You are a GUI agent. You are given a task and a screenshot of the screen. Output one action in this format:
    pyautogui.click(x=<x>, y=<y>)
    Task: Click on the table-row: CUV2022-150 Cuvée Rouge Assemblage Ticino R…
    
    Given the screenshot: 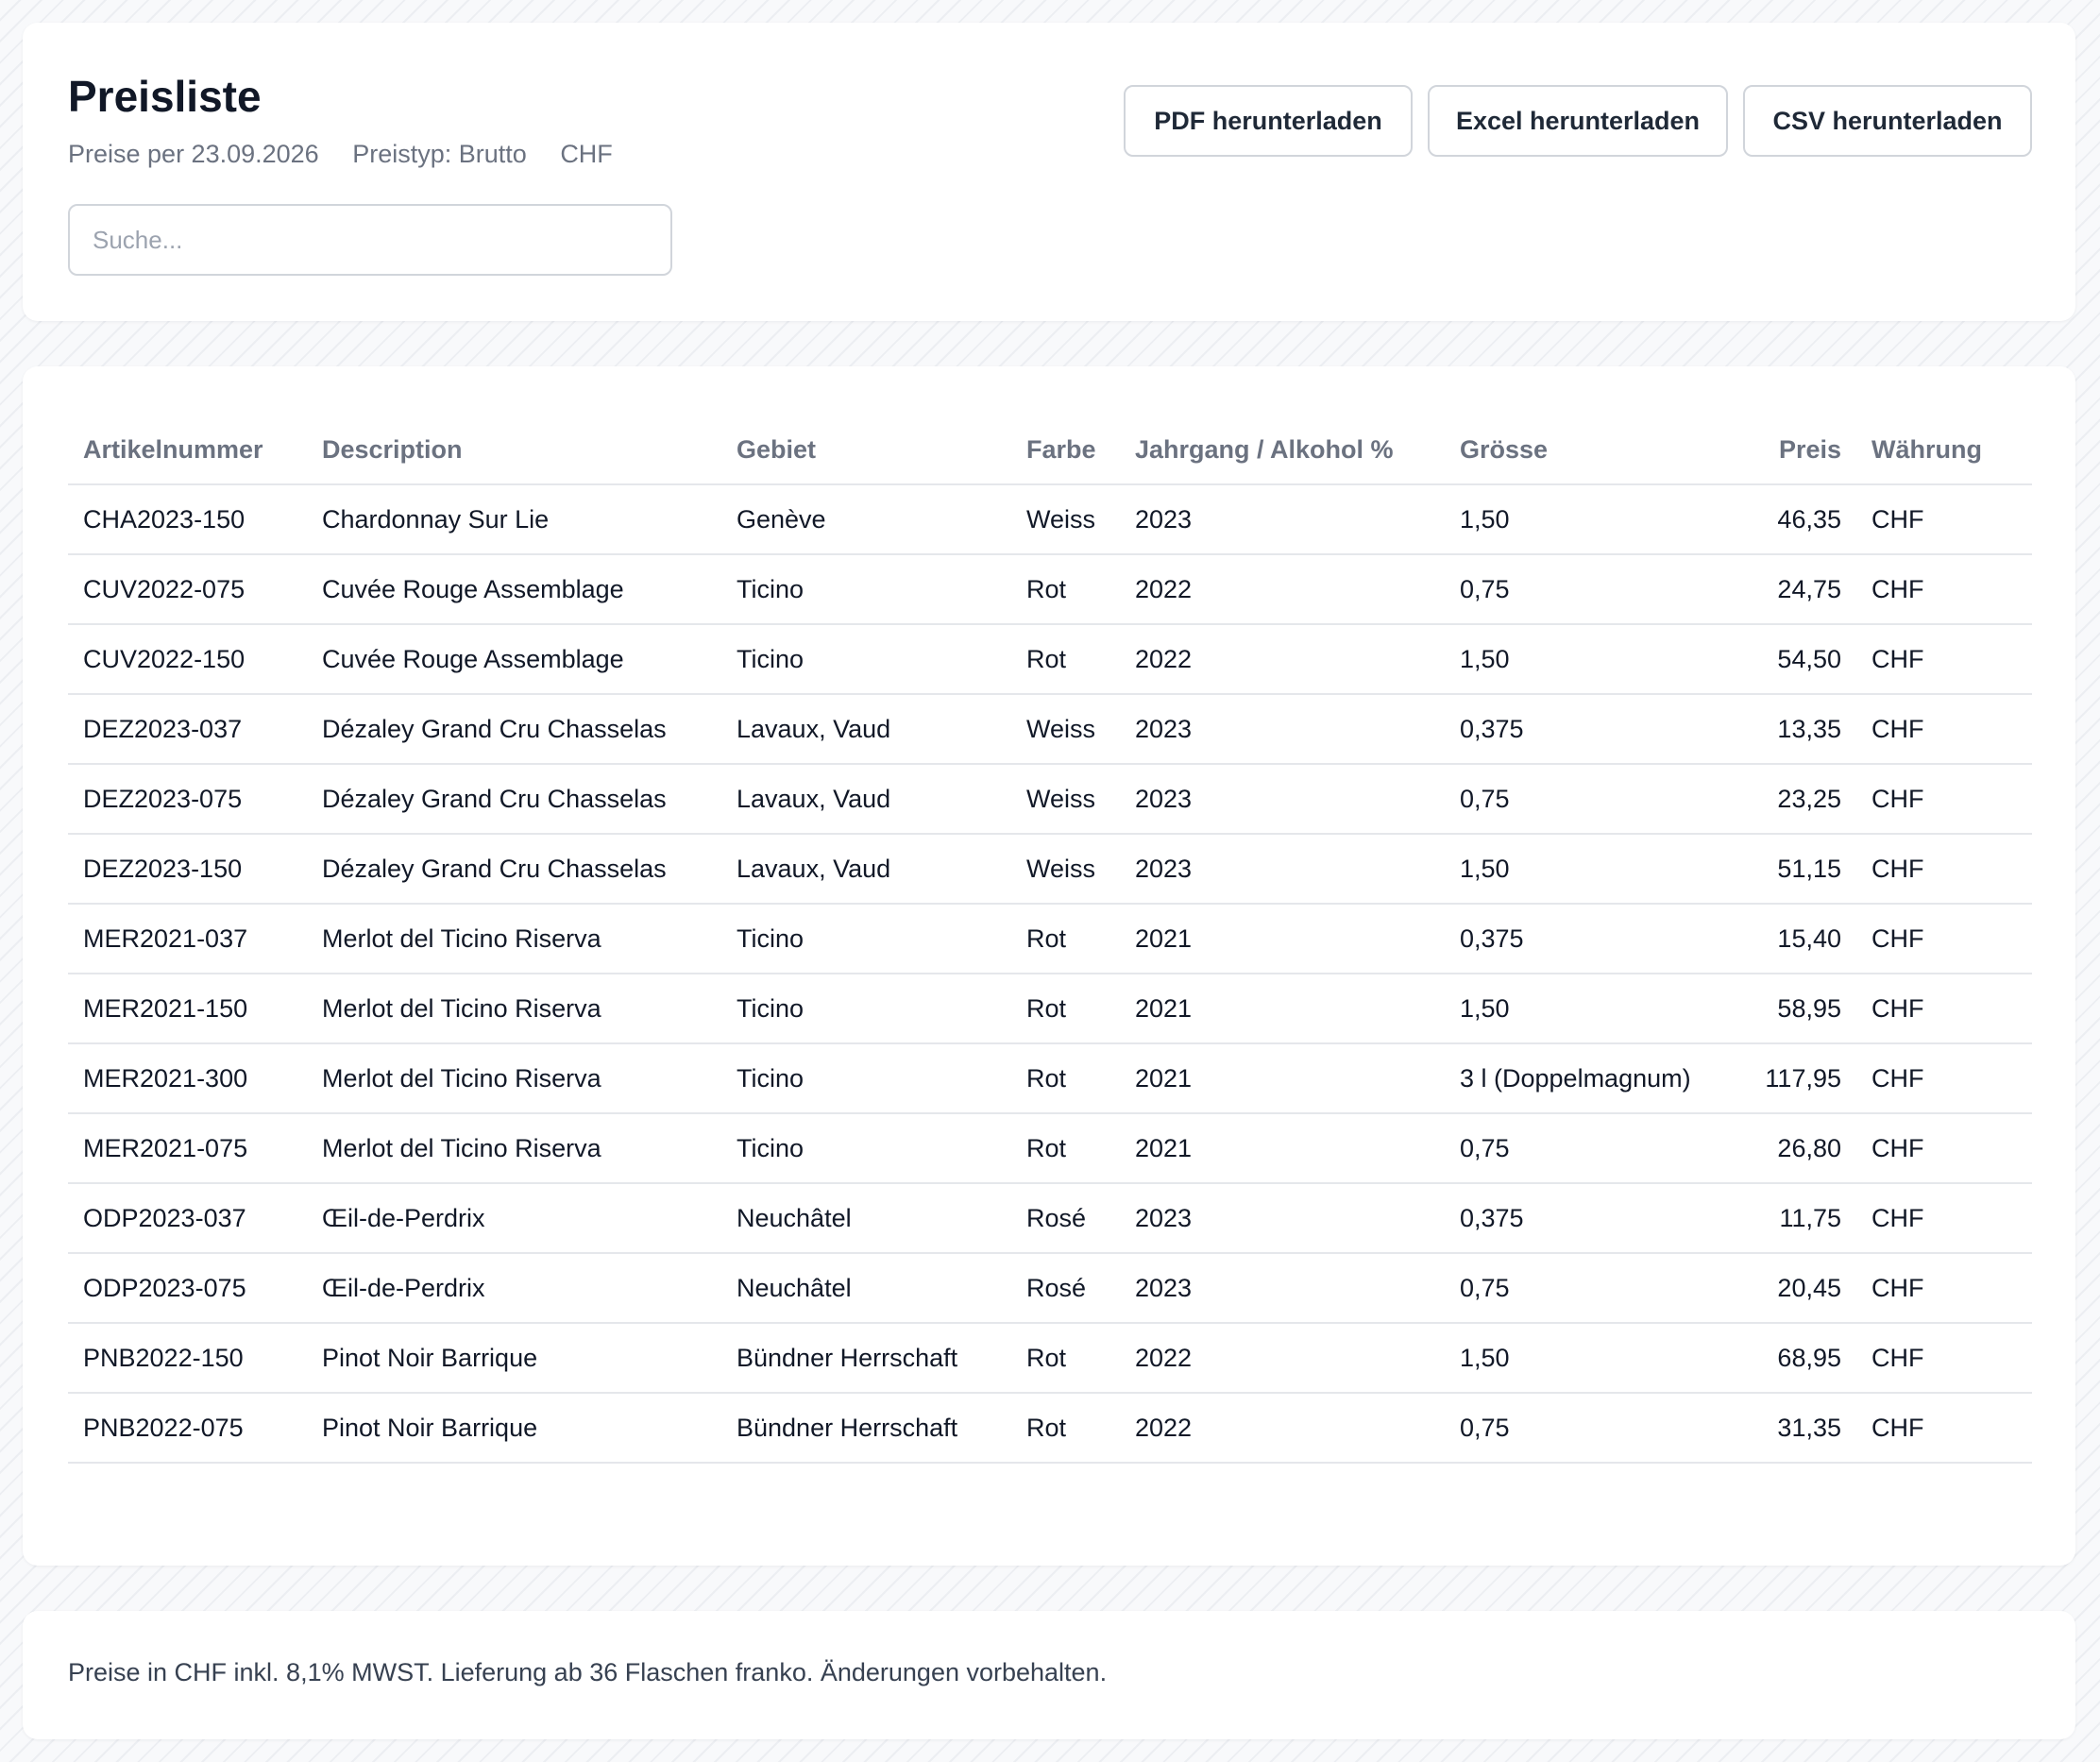 What is the action you would take?
    pyautogui.click(x=1050, y=660)
    